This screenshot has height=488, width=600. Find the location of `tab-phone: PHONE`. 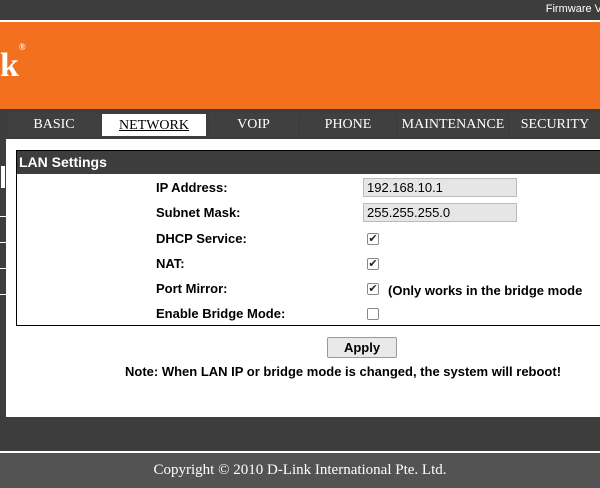

tab-phone: PHONE is located at coordinates (348, 125).